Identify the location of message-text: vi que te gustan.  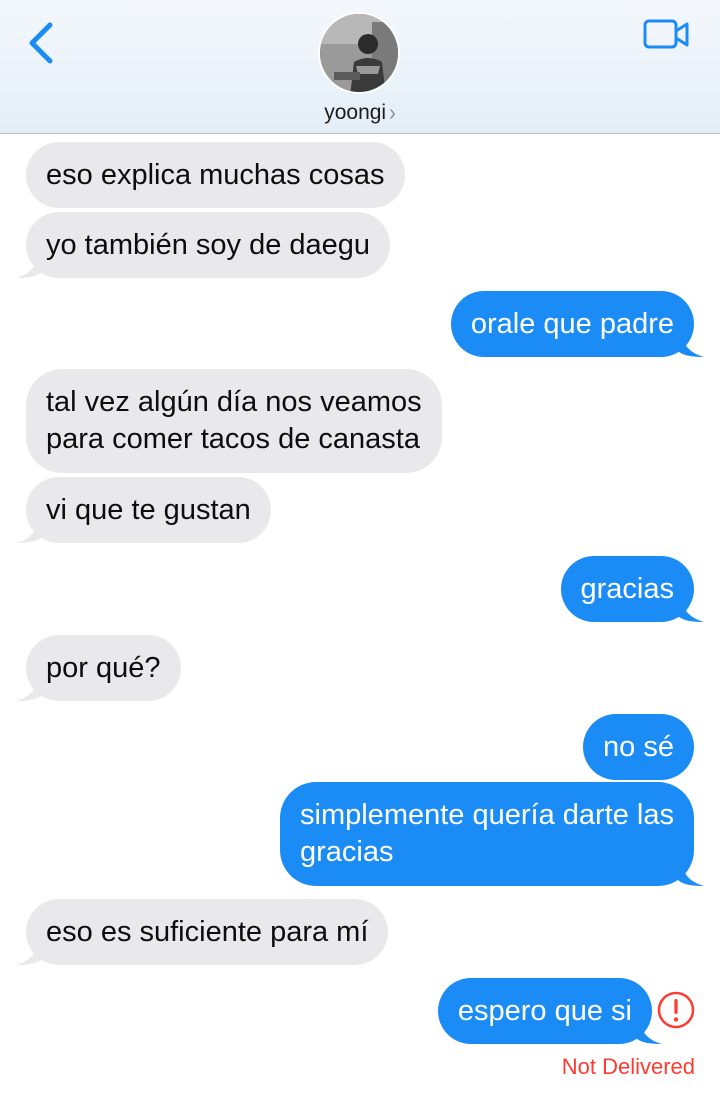
(148, 510).